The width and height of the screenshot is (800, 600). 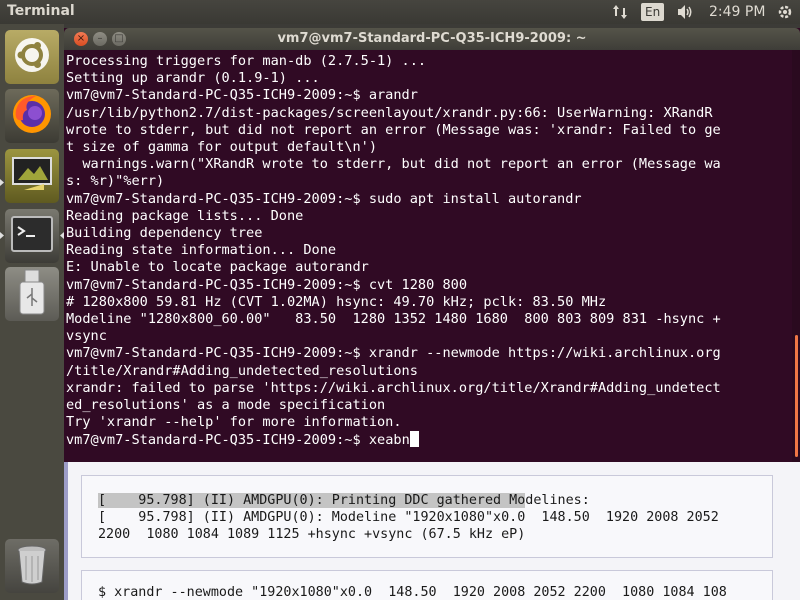 I want to click on ubuntu-logo-icon, so click(x=32, y=57).